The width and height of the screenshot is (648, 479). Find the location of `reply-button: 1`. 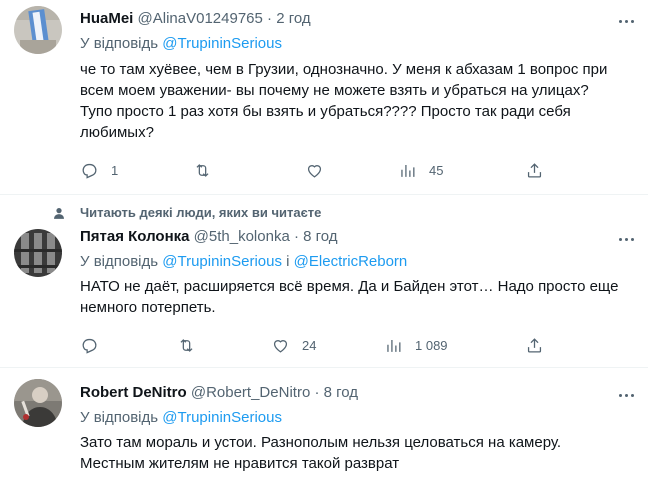

reply-button: 1 is located at coordinates (99, 170).